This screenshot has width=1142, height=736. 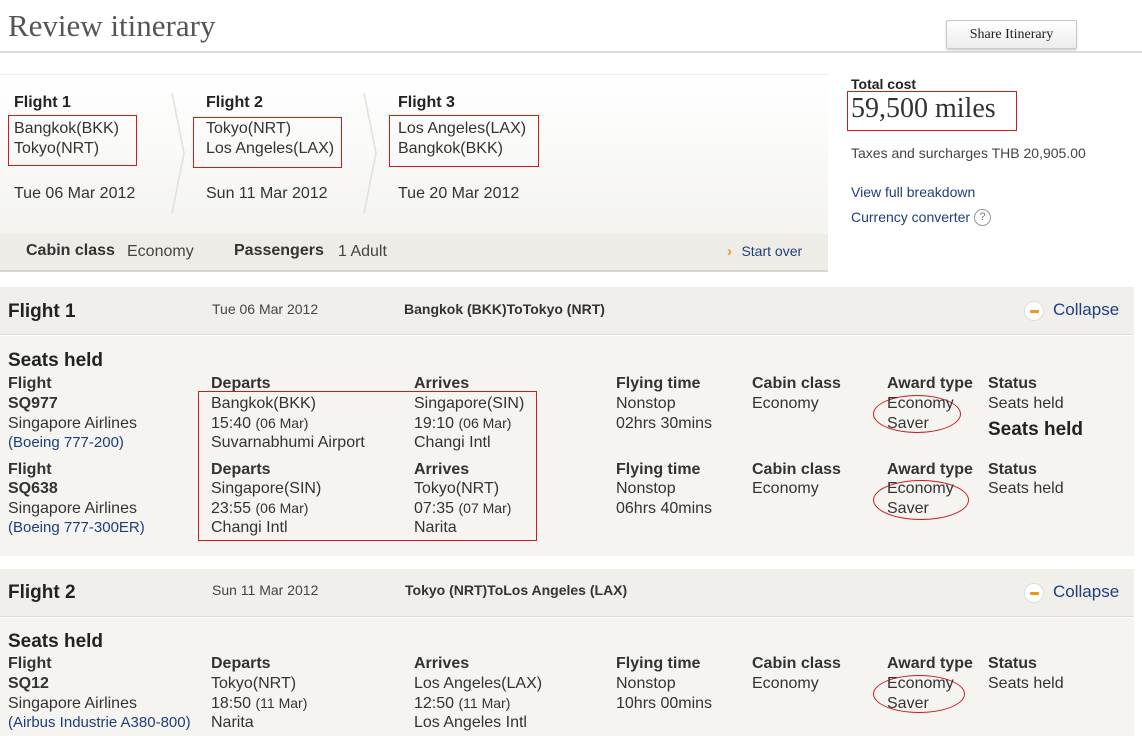 What do you see at coordinates (249, 128) in the screenshot?
I see `summary-flight-2-from: Tokyo(NRT)` at bounding box center [249, 128].